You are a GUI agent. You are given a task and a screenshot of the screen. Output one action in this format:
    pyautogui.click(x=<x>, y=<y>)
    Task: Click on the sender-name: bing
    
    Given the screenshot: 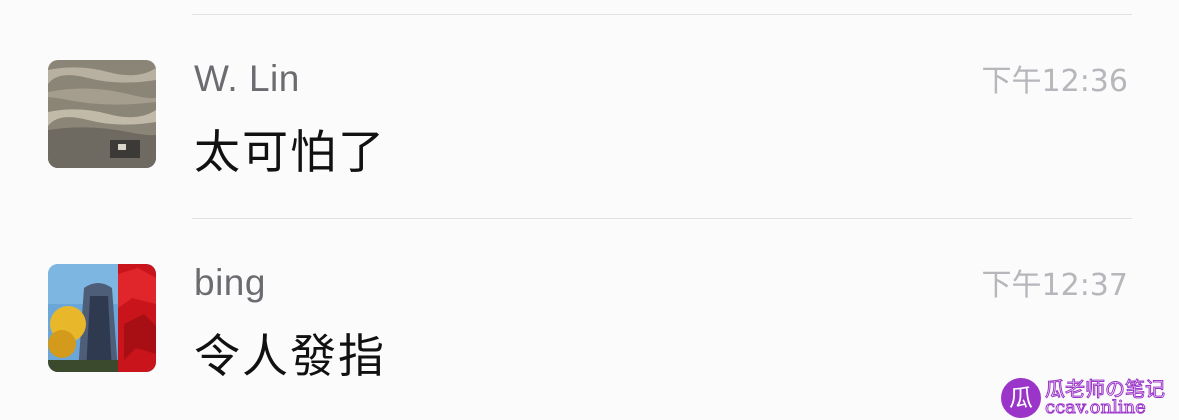 What is the action you would take?
    pyautogui.click(x=230, y=282)
    